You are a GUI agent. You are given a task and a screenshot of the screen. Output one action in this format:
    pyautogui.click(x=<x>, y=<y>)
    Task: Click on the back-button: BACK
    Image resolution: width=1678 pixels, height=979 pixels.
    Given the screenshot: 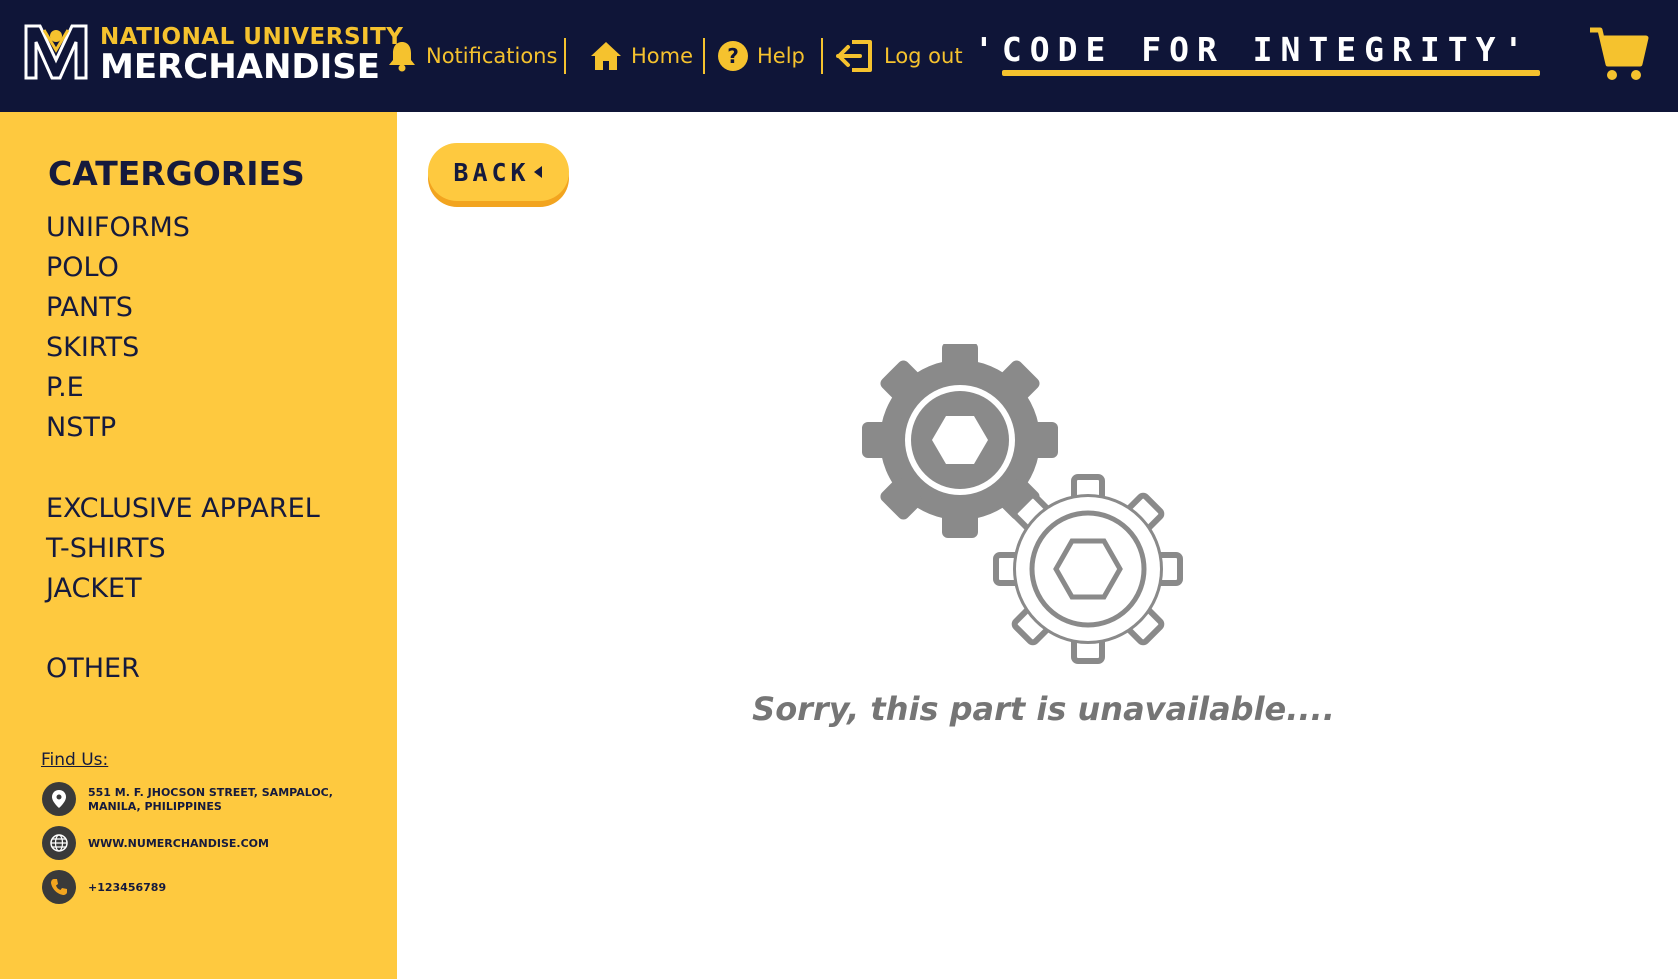 What is the action you would take?
    pyautogui.click(x=498, y=172)
    